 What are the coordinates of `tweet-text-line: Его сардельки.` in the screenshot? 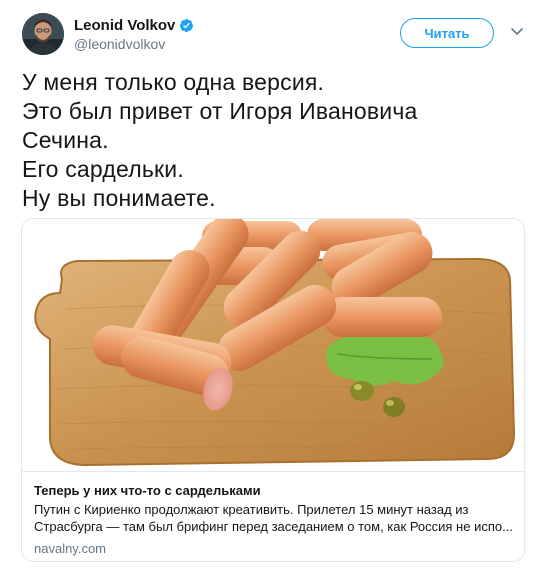 It's located at (103, 169).